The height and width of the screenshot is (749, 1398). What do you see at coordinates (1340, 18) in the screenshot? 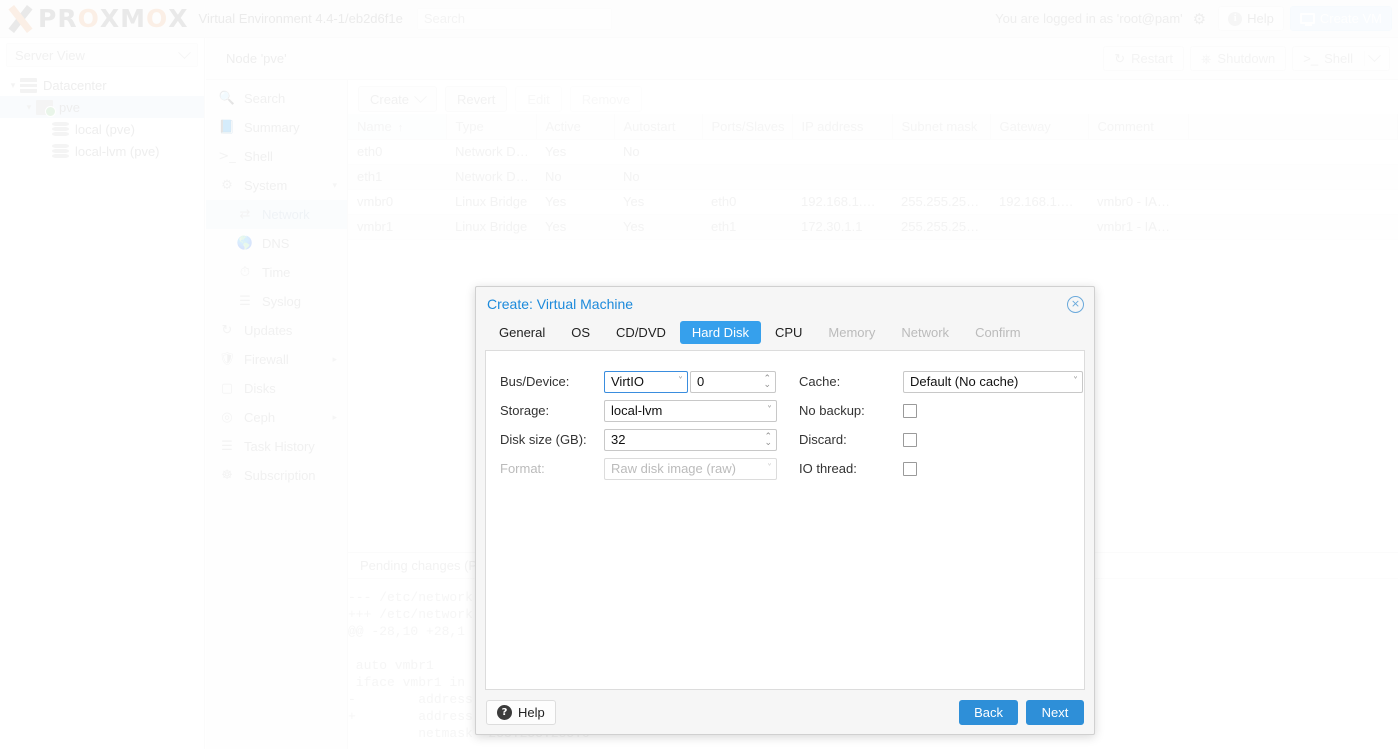
I see `create-vm-button: Create VM` at bounding box center [1340, 18].